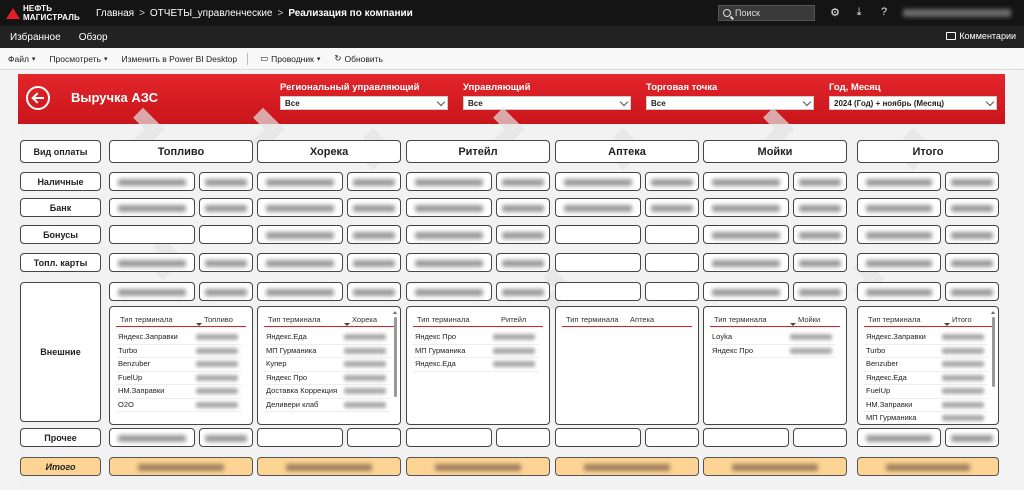  What do you see at coordinates (642, 319) in the screenshot?
I see `col-header-value: Аптека` at bounding box center [642, 319].